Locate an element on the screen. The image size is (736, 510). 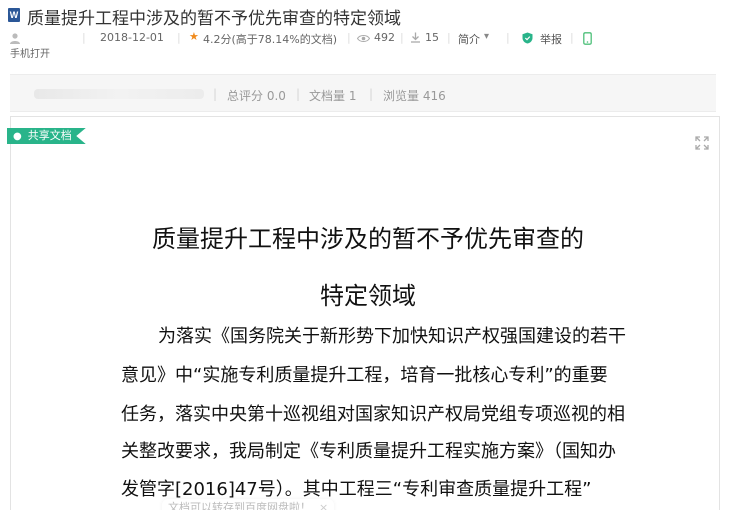
view-count-total: 浏览量 416 is located at coordinates (414, 96).